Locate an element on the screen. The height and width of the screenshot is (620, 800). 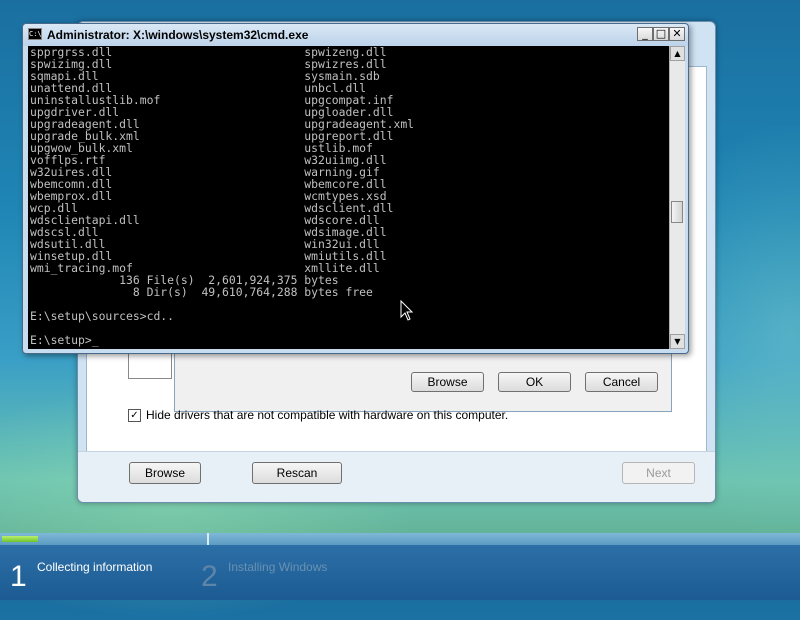
dialog-browse-button: Browse is located at coordinates (447, 382).